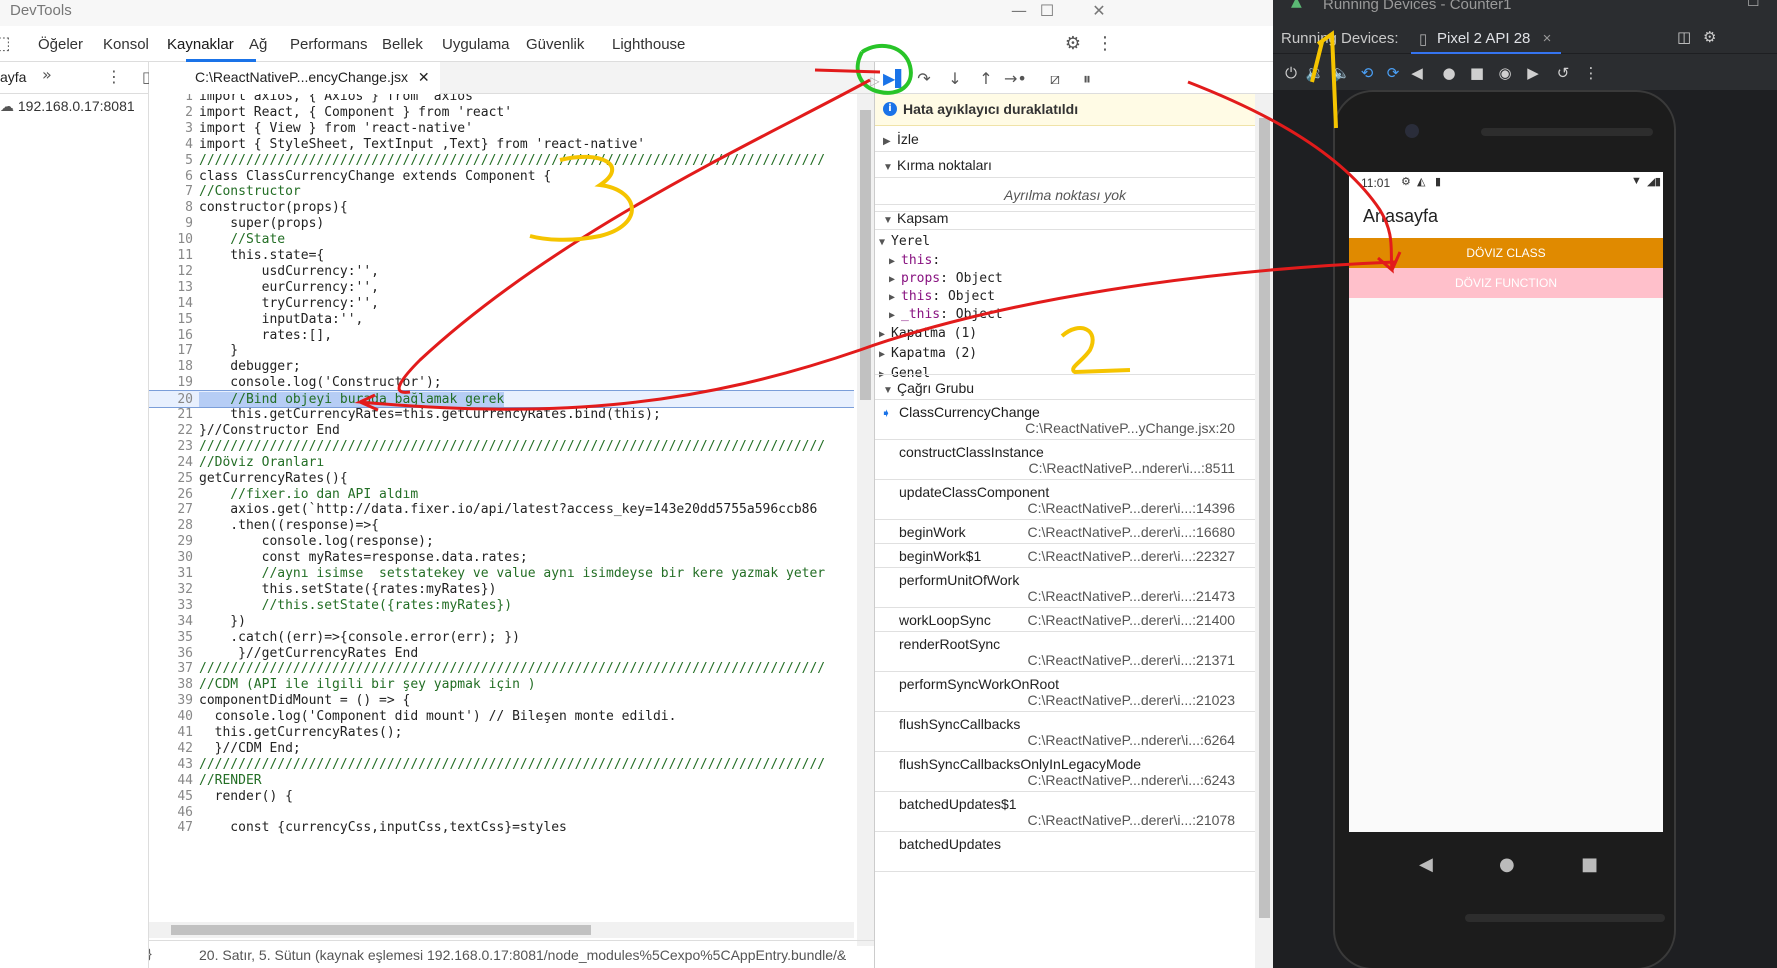  I want to click on closure-row: ▶ Kapatma (1), so click(928, 334).